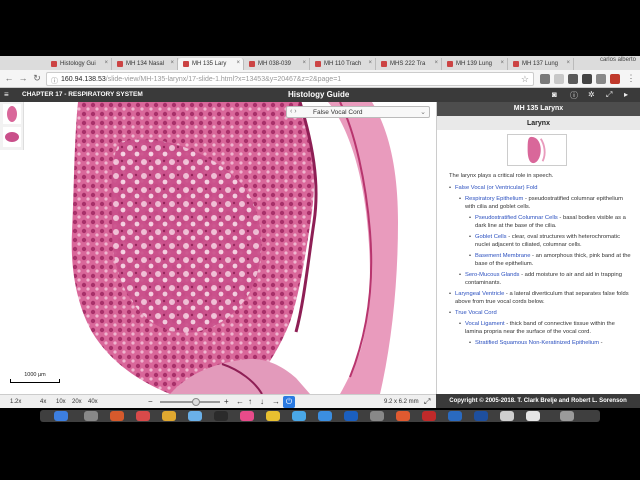 Image resolution: width=640 pixels, height=480 pixels. What do you see at coordinates (455, 416) in the screenshot?
I see `word-icon` at bounding box center [455, 416].